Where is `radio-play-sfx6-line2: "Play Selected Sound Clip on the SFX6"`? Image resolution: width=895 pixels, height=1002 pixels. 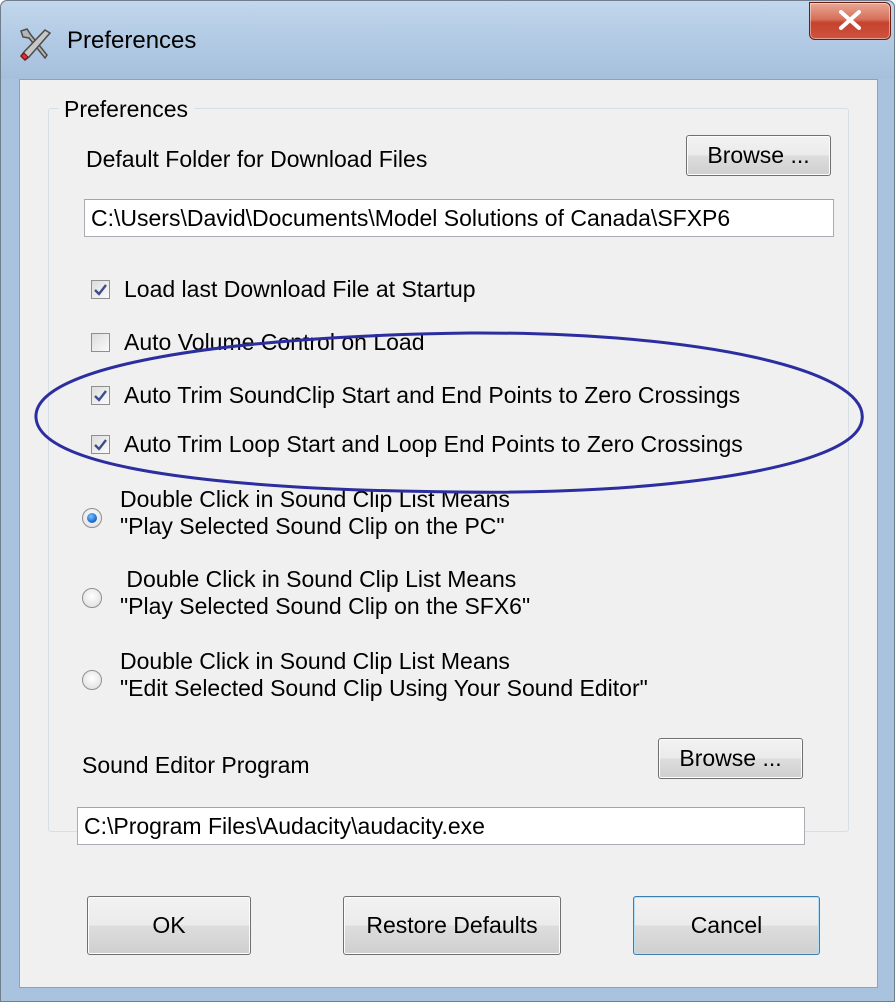
radio-play-sfx6-line2: "Play Selected Sound Clip on the SFX6" is located at coordinates (325, 606).